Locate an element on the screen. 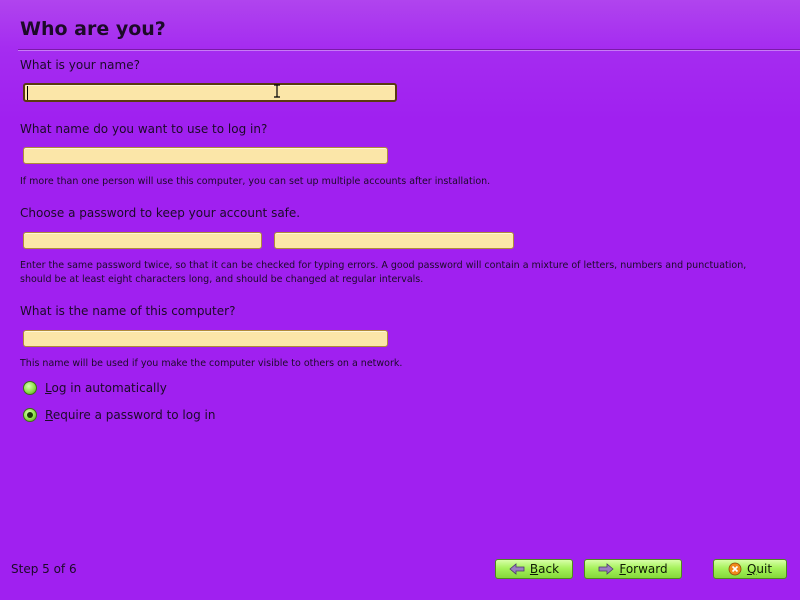  computer-name-field is located at coordinates (205, 338).